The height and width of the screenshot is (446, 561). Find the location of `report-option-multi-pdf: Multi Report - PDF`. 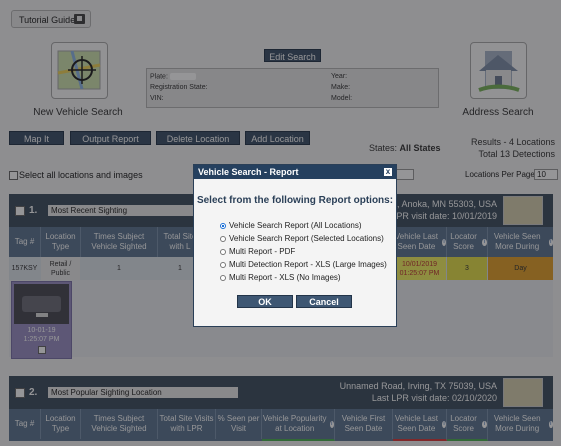

report-option-multi-pdf: Multi Report - PDF is located at coordinates (257, 251).